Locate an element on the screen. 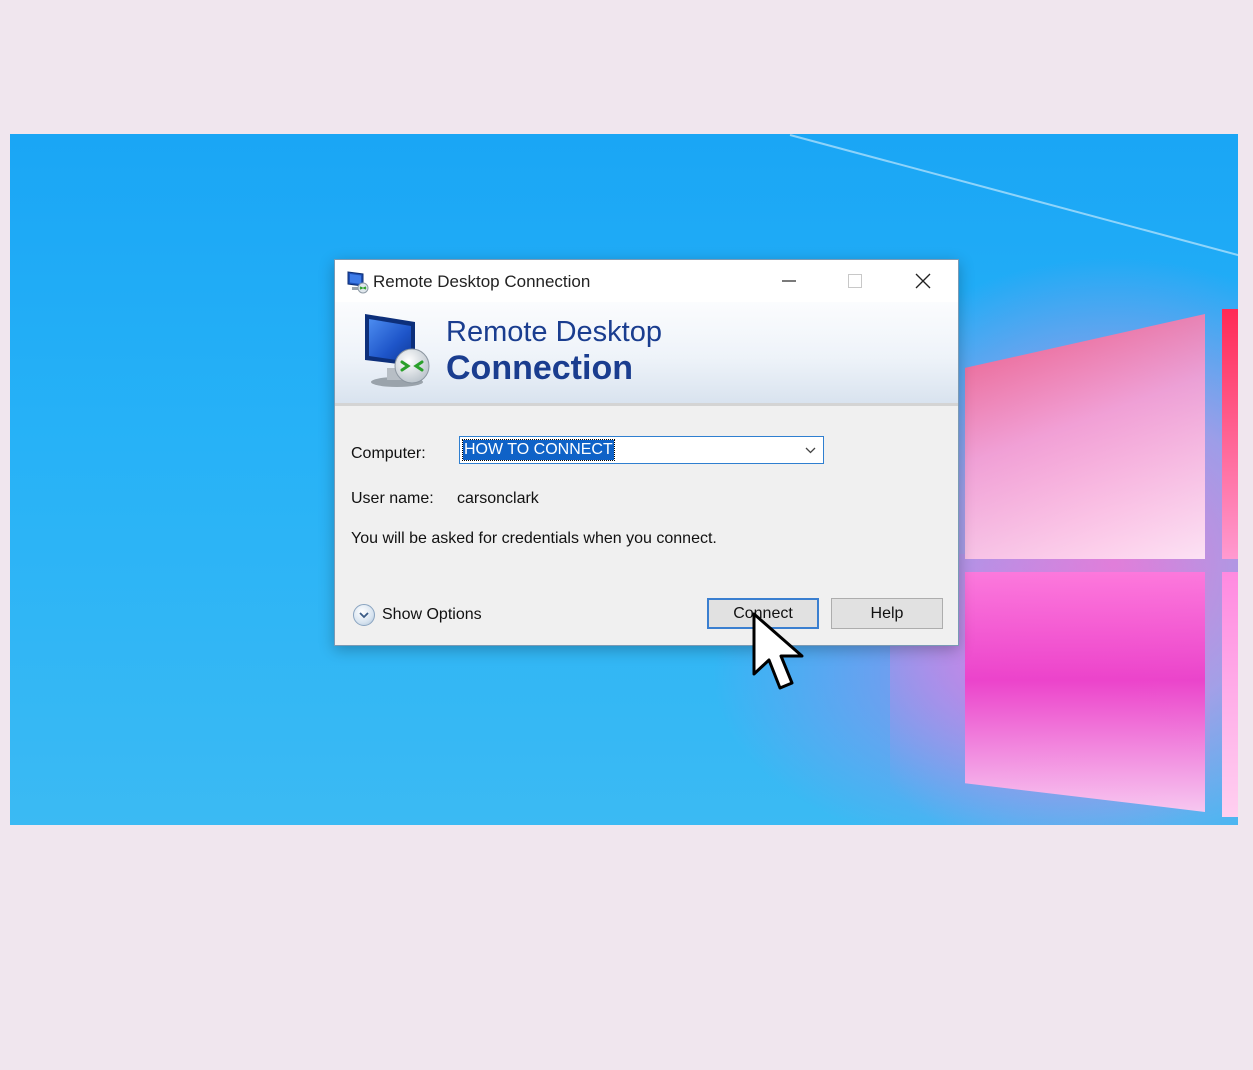 The height and width of the screenshot is (1070, 1253). computer-label: Computer: is located at coordinates (388, 453).